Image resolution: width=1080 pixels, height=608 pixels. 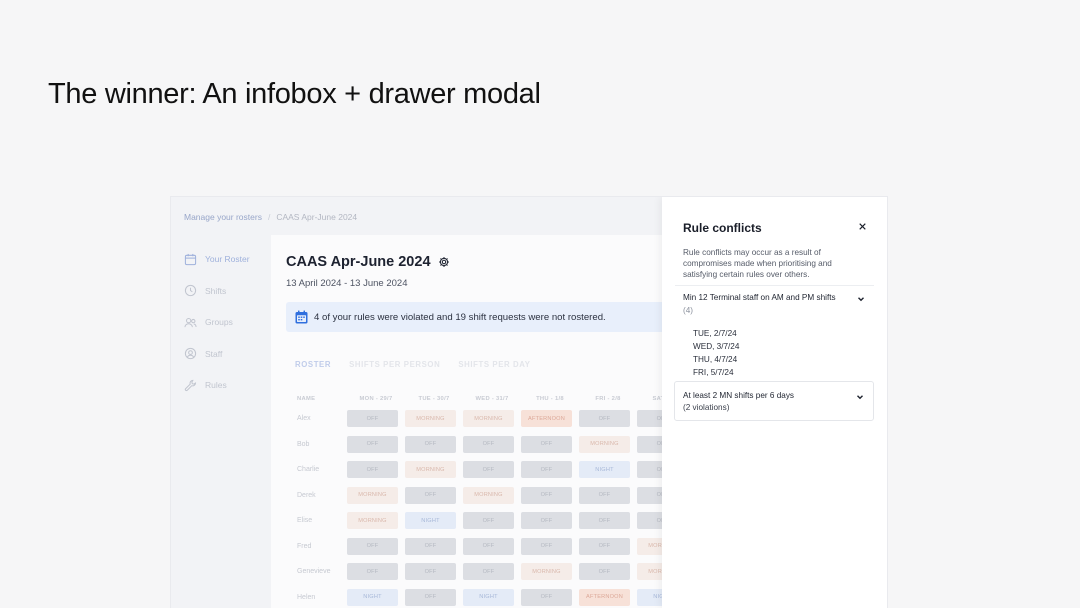 What do you see at coordinates (317, 217) in the screenshot?
I see `breadcrumb-current: CAAS Apr-June 2024` at bounding box center [317, 217].